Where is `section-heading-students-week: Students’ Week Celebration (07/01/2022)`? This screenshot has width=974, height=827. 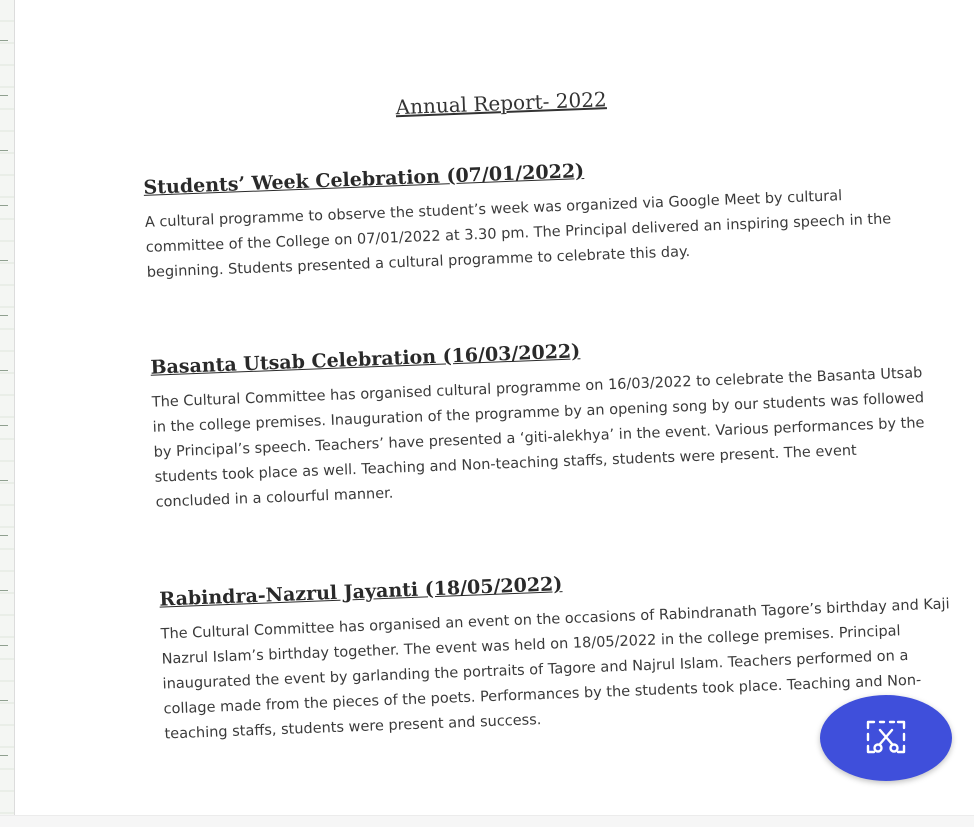 section-heading-students-week: Students’ Week Celebration (07/01/2022) is located at coordinates (364, 179).